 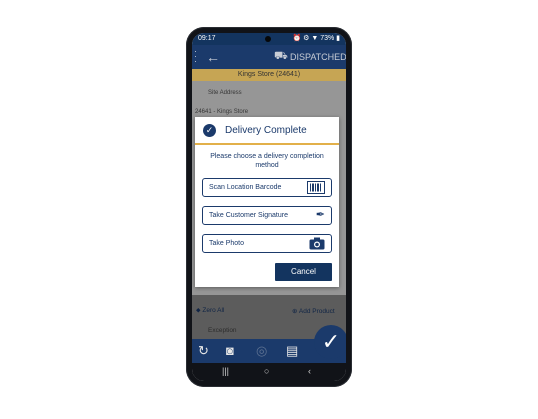 What do you see at coordinates (318, 57) in the screenshot?
I see `page-title: DISPATCHED` at bounding box center [318, 57].